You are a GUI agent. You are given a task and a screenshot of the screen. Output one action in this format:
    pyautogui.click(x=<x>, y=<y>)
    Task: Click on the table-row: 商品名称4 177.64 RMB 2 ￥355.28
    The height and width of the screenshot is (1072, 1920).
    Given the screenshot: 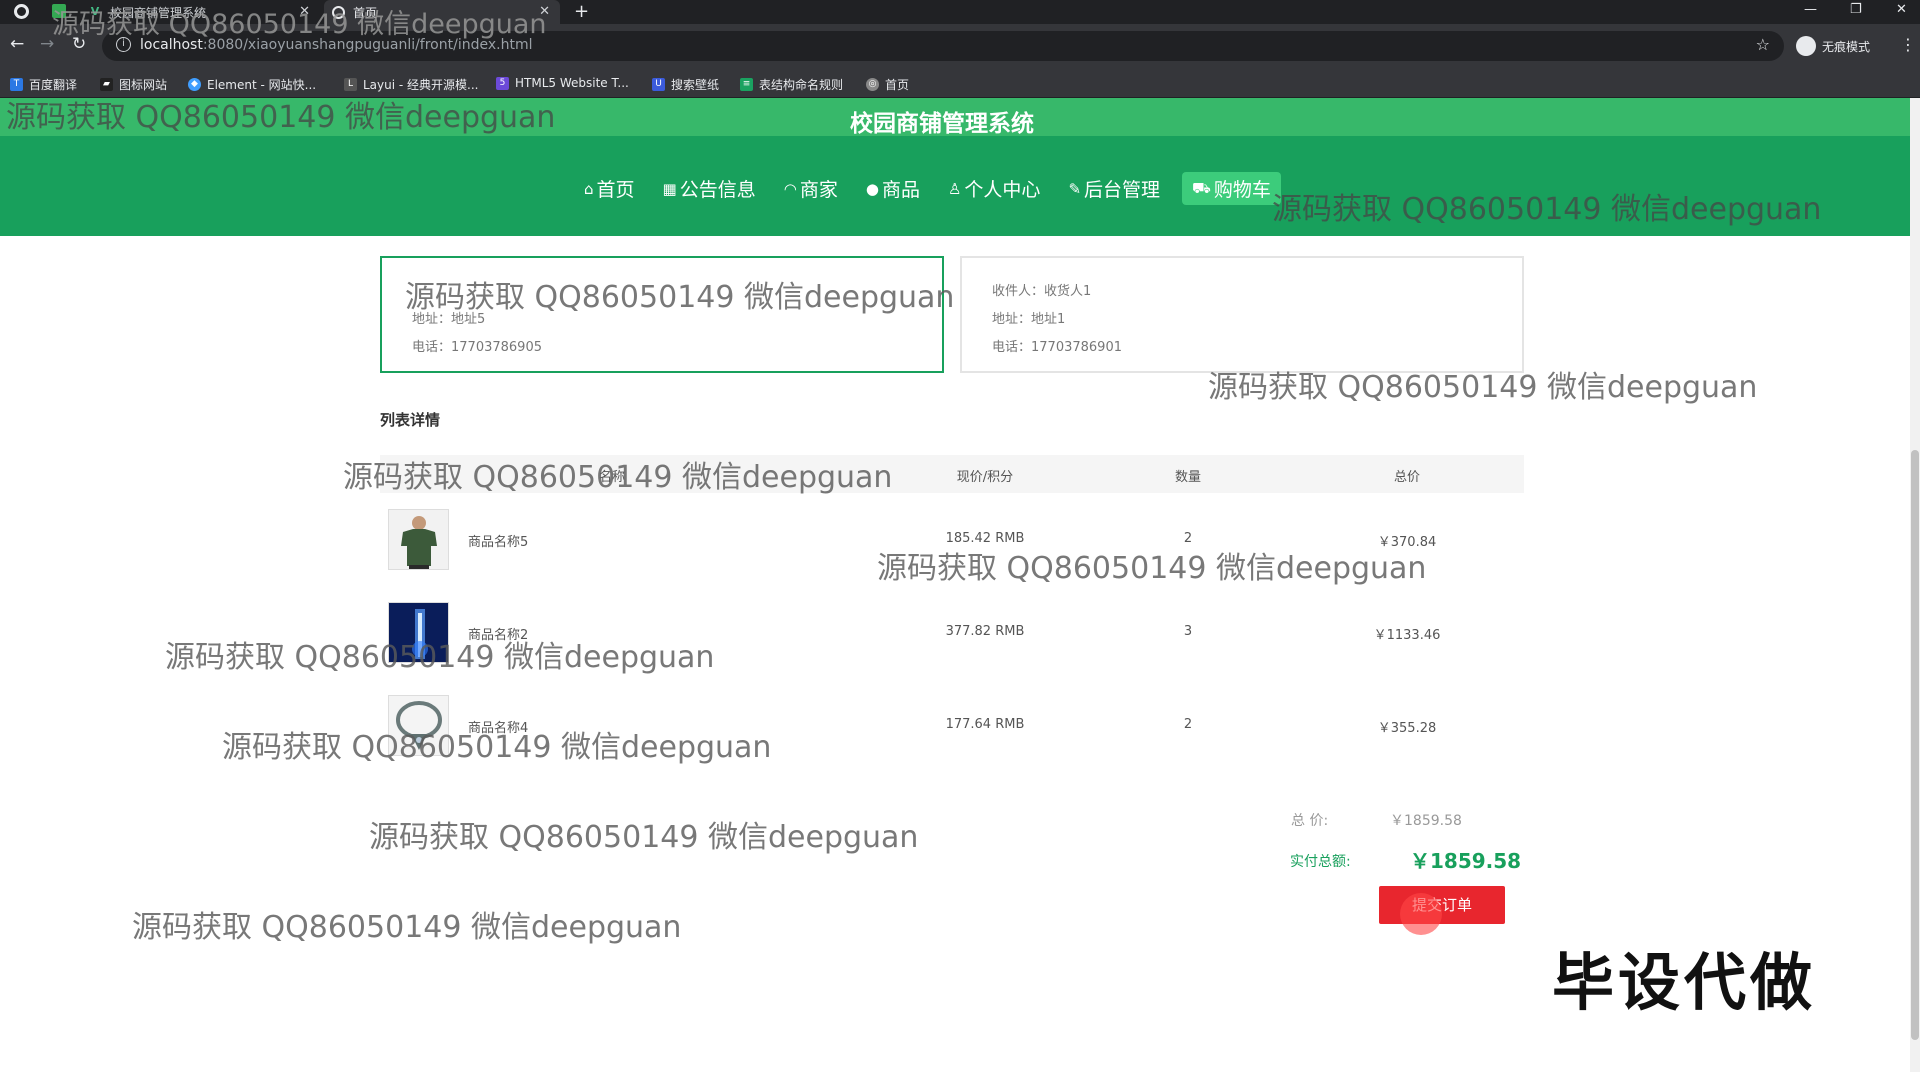 What is the action you would take?
    pyautogui.click(x=952, y=726)
    